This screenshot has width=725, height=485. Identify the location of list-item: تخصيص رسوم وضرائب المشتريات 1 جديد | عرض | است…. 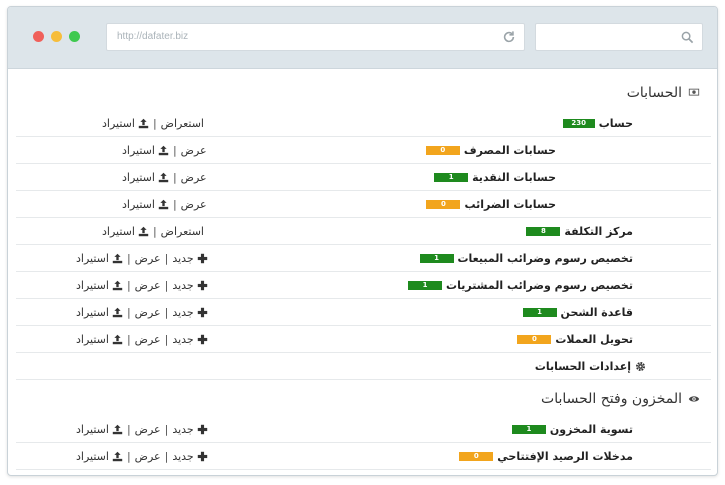
(363, 285).